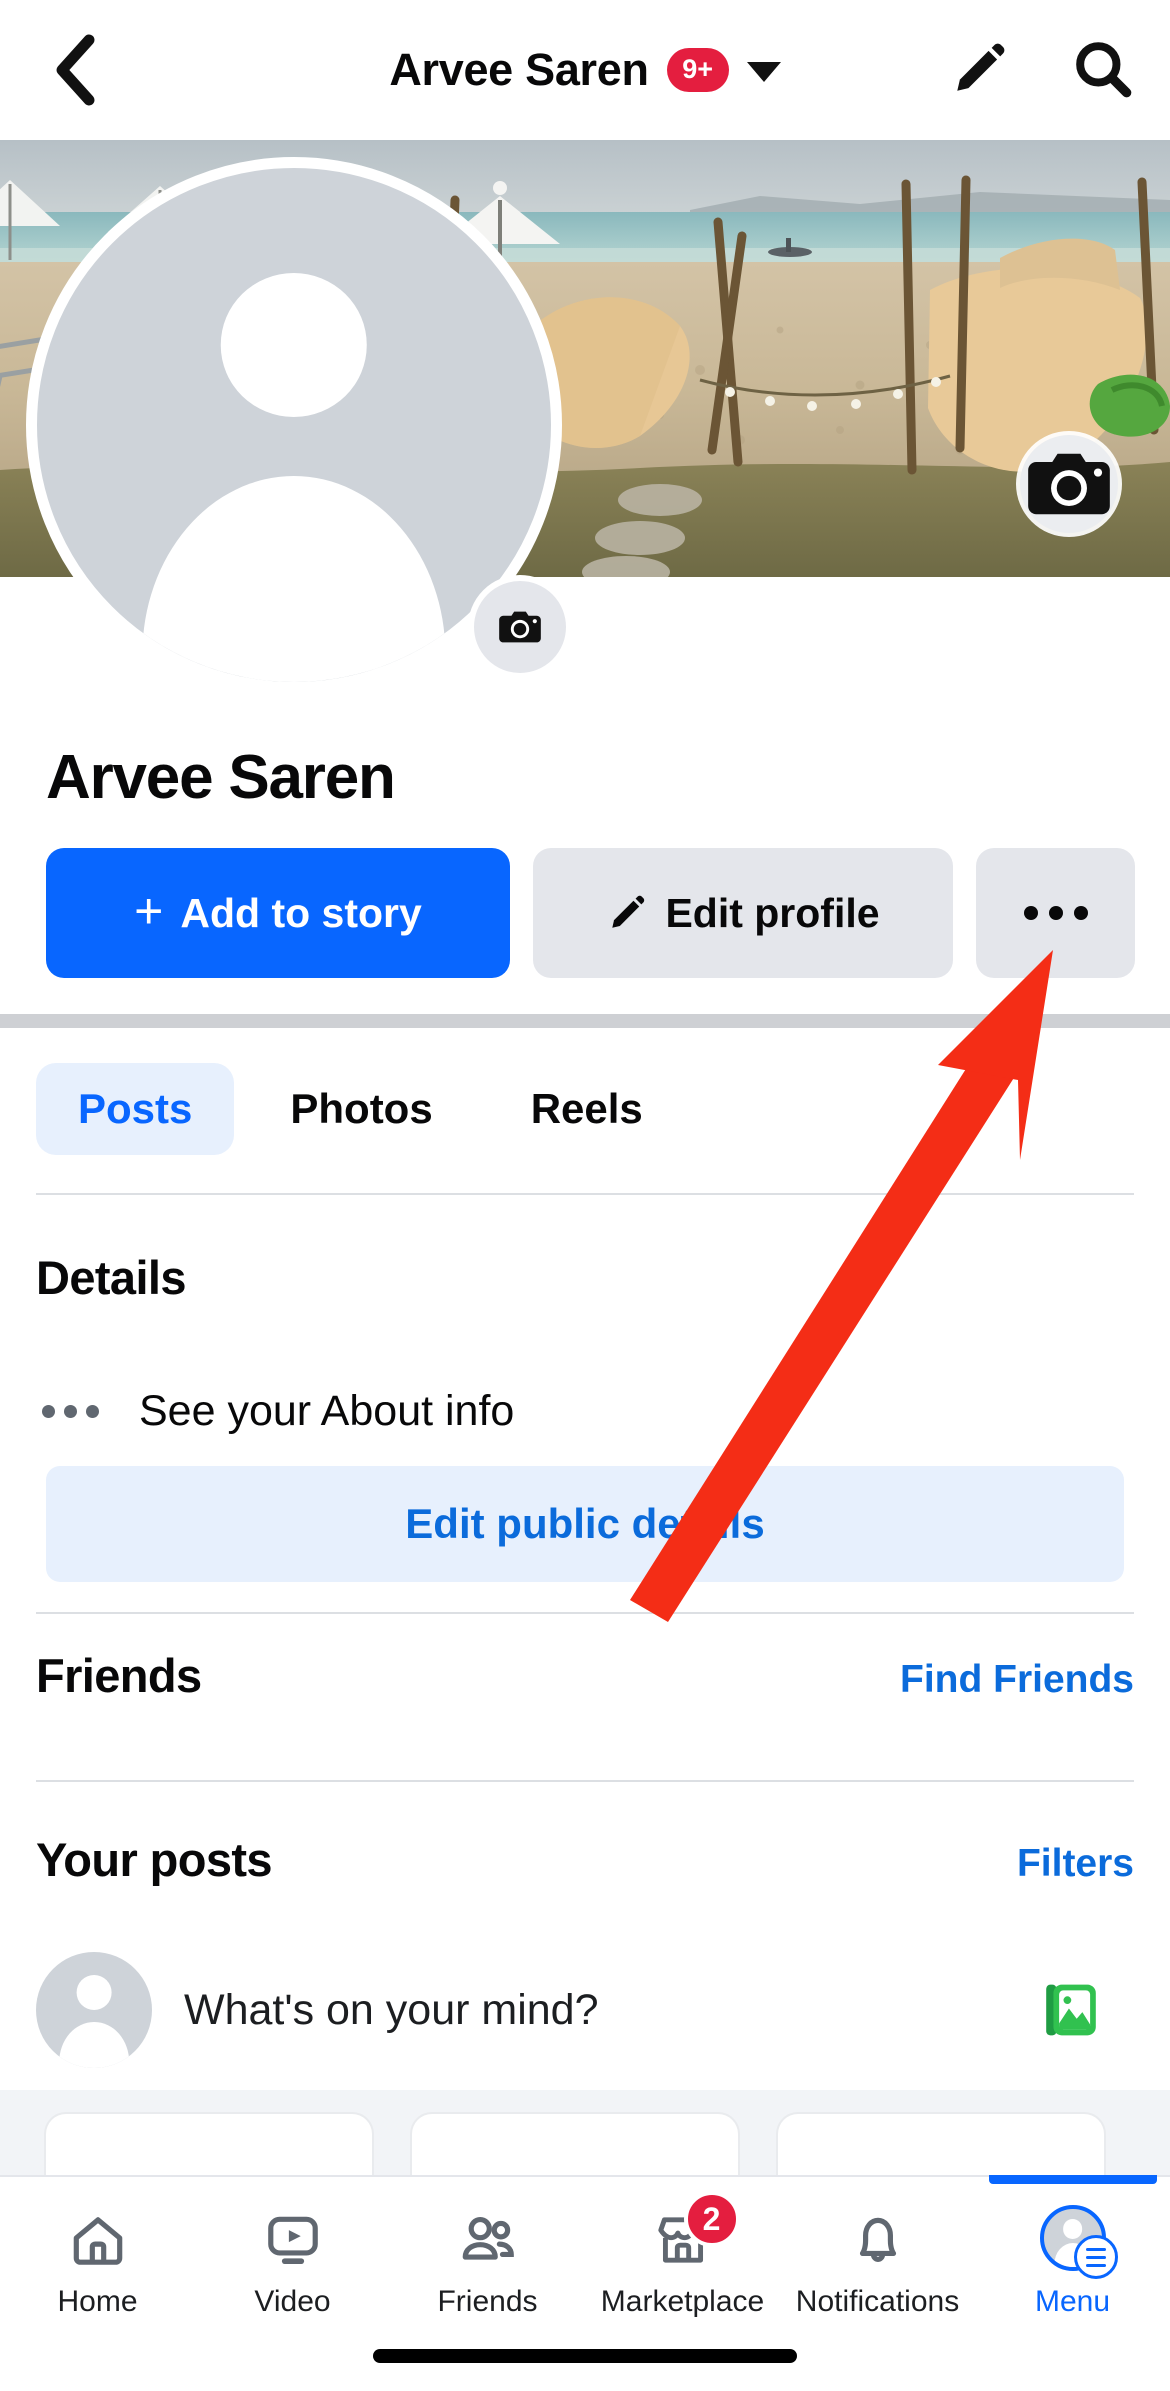 This screenshot has height=2391, width=1170. Describe the element at coordinates (327, 1410) in the screenshot. I see `see-about-info-label: See your About info` at that location.